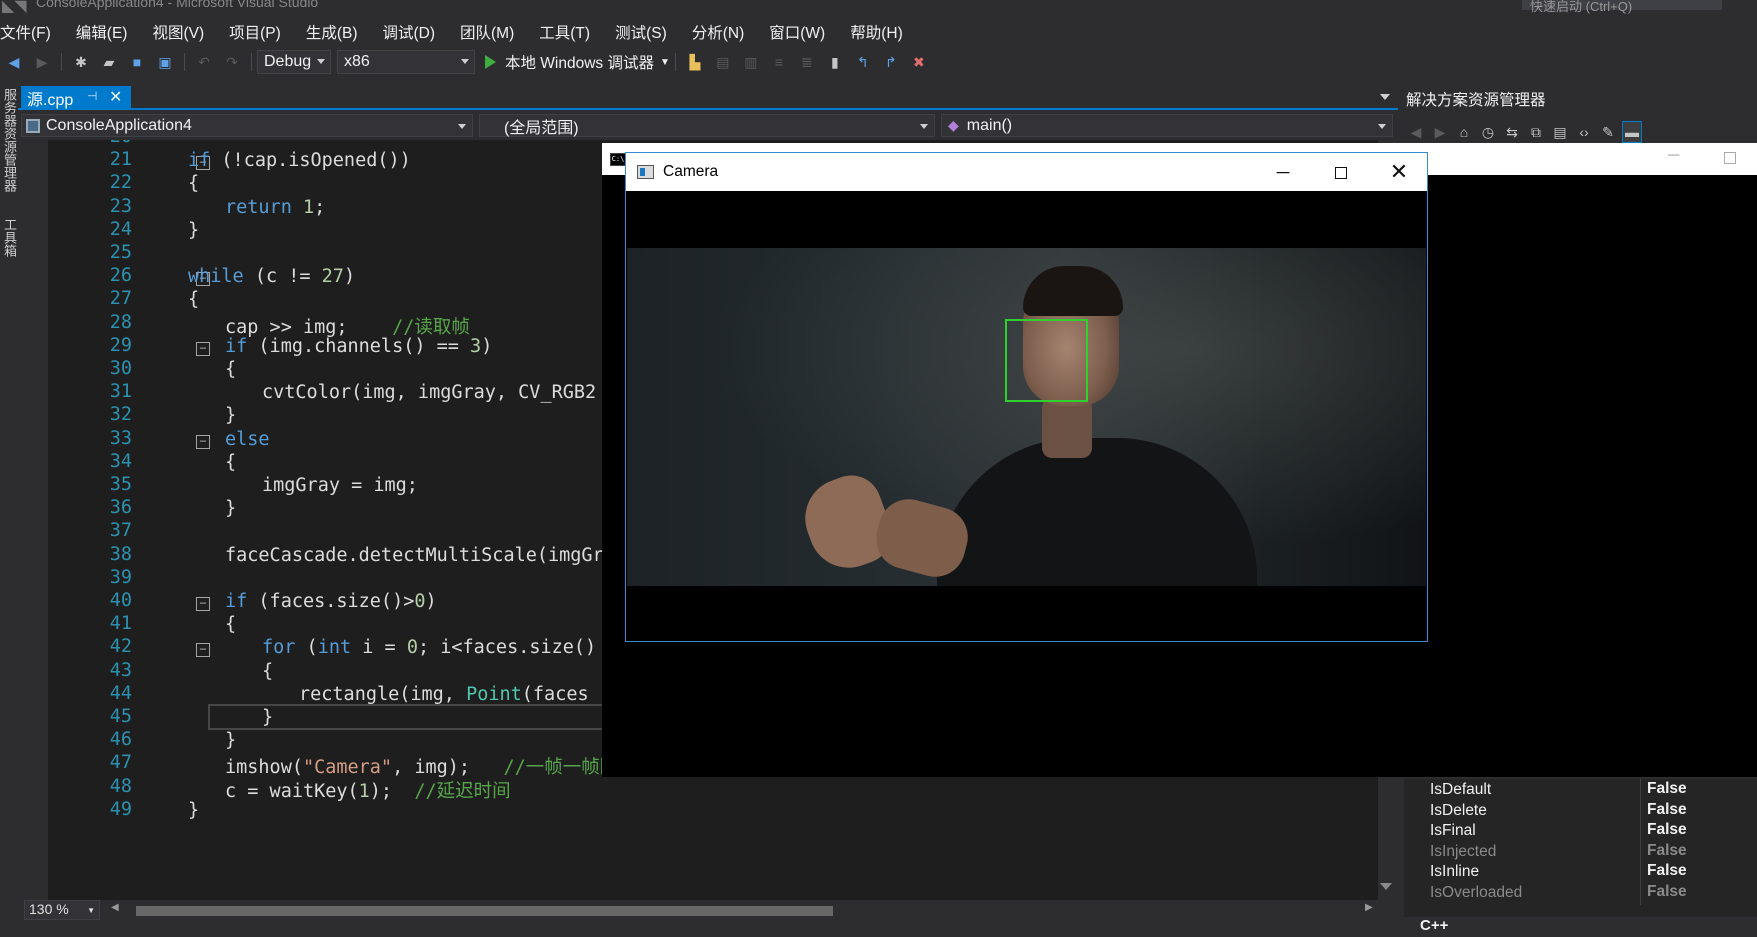 The width and height of the screenshot is (1757, 937). What do you see at coordinates (577, 62) in the screenshot?
I see `start-debugging-button: 本地 Windows 调试器 ▼` at bounding box center [577, 62].